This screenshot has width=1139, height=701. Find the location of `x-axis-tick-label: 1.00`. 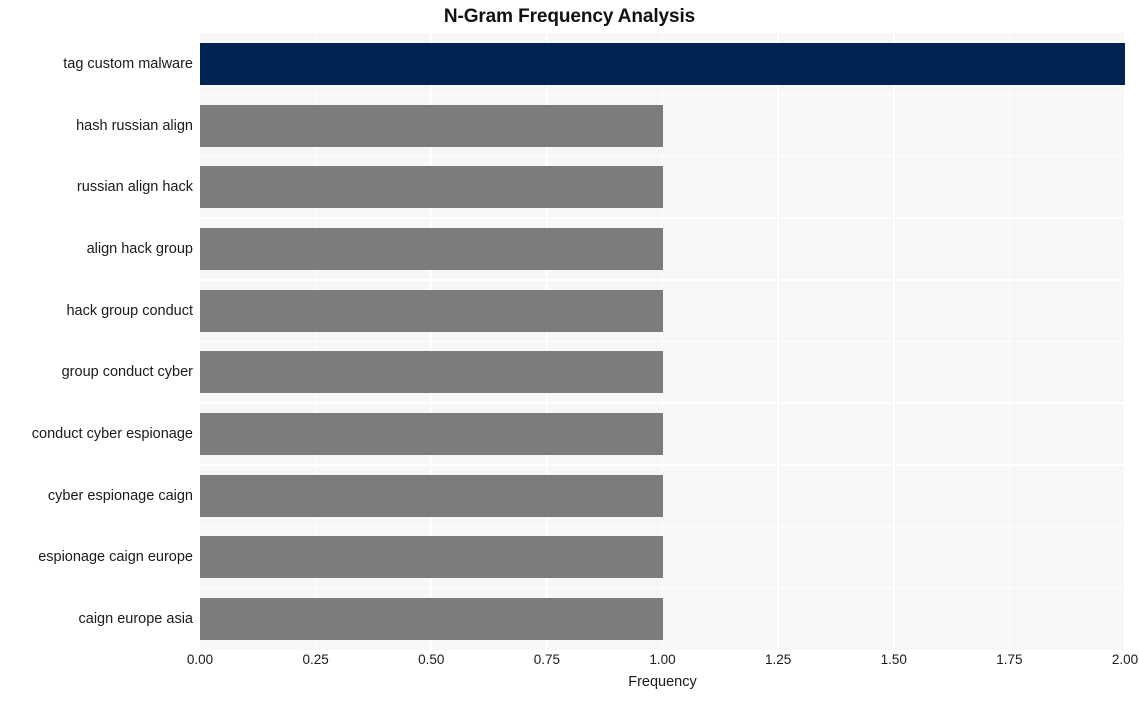

x-axis-tick-label: 1.00 is located at coordinates (662, 659).